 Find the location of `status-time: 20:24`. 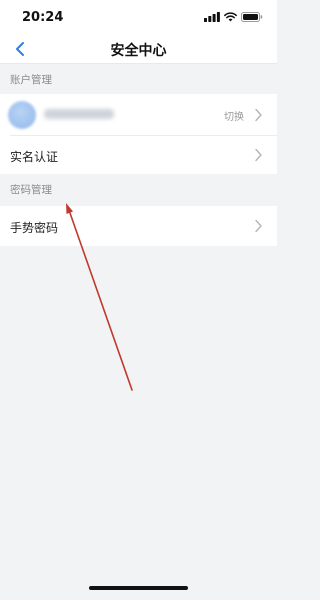

status-time: 20:24 is located at coordinates (43, 17).